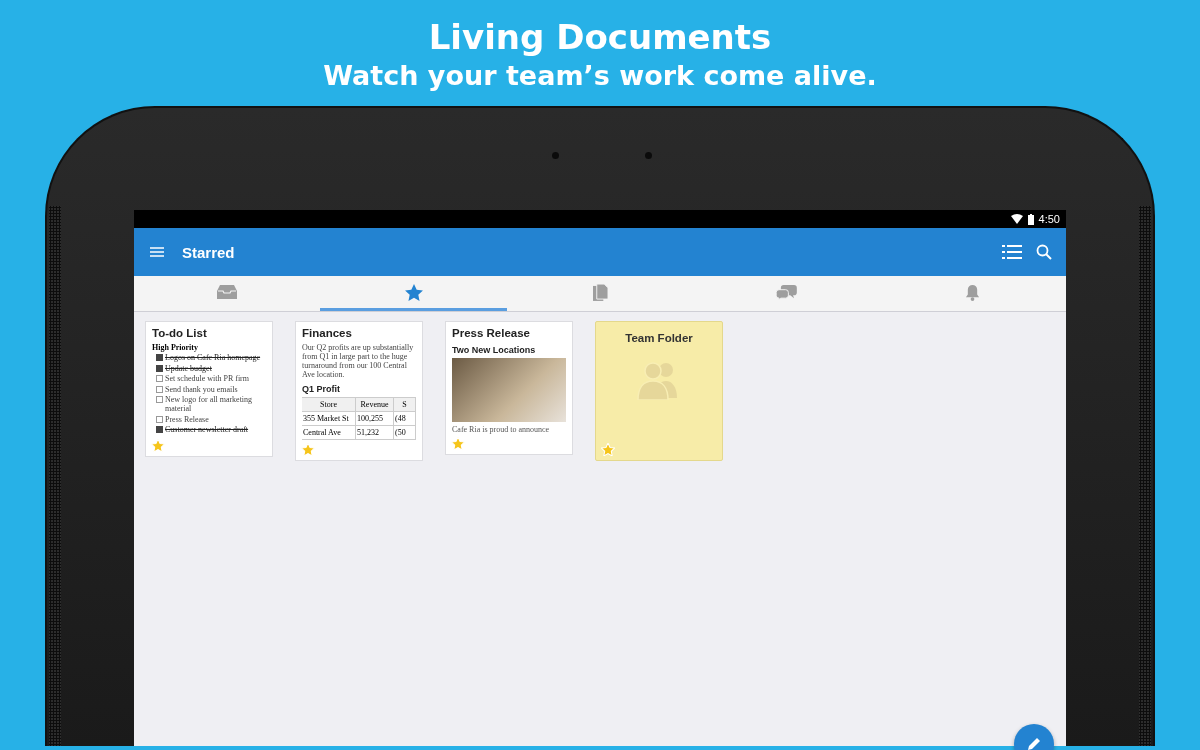 The width and height of the screenshot is (1200, 750). Describe the element at coordinates (509, 388) in the screenshot. I see `document-card: Press Release Two New Locations Cafe Ria is proud to announce` at that location.